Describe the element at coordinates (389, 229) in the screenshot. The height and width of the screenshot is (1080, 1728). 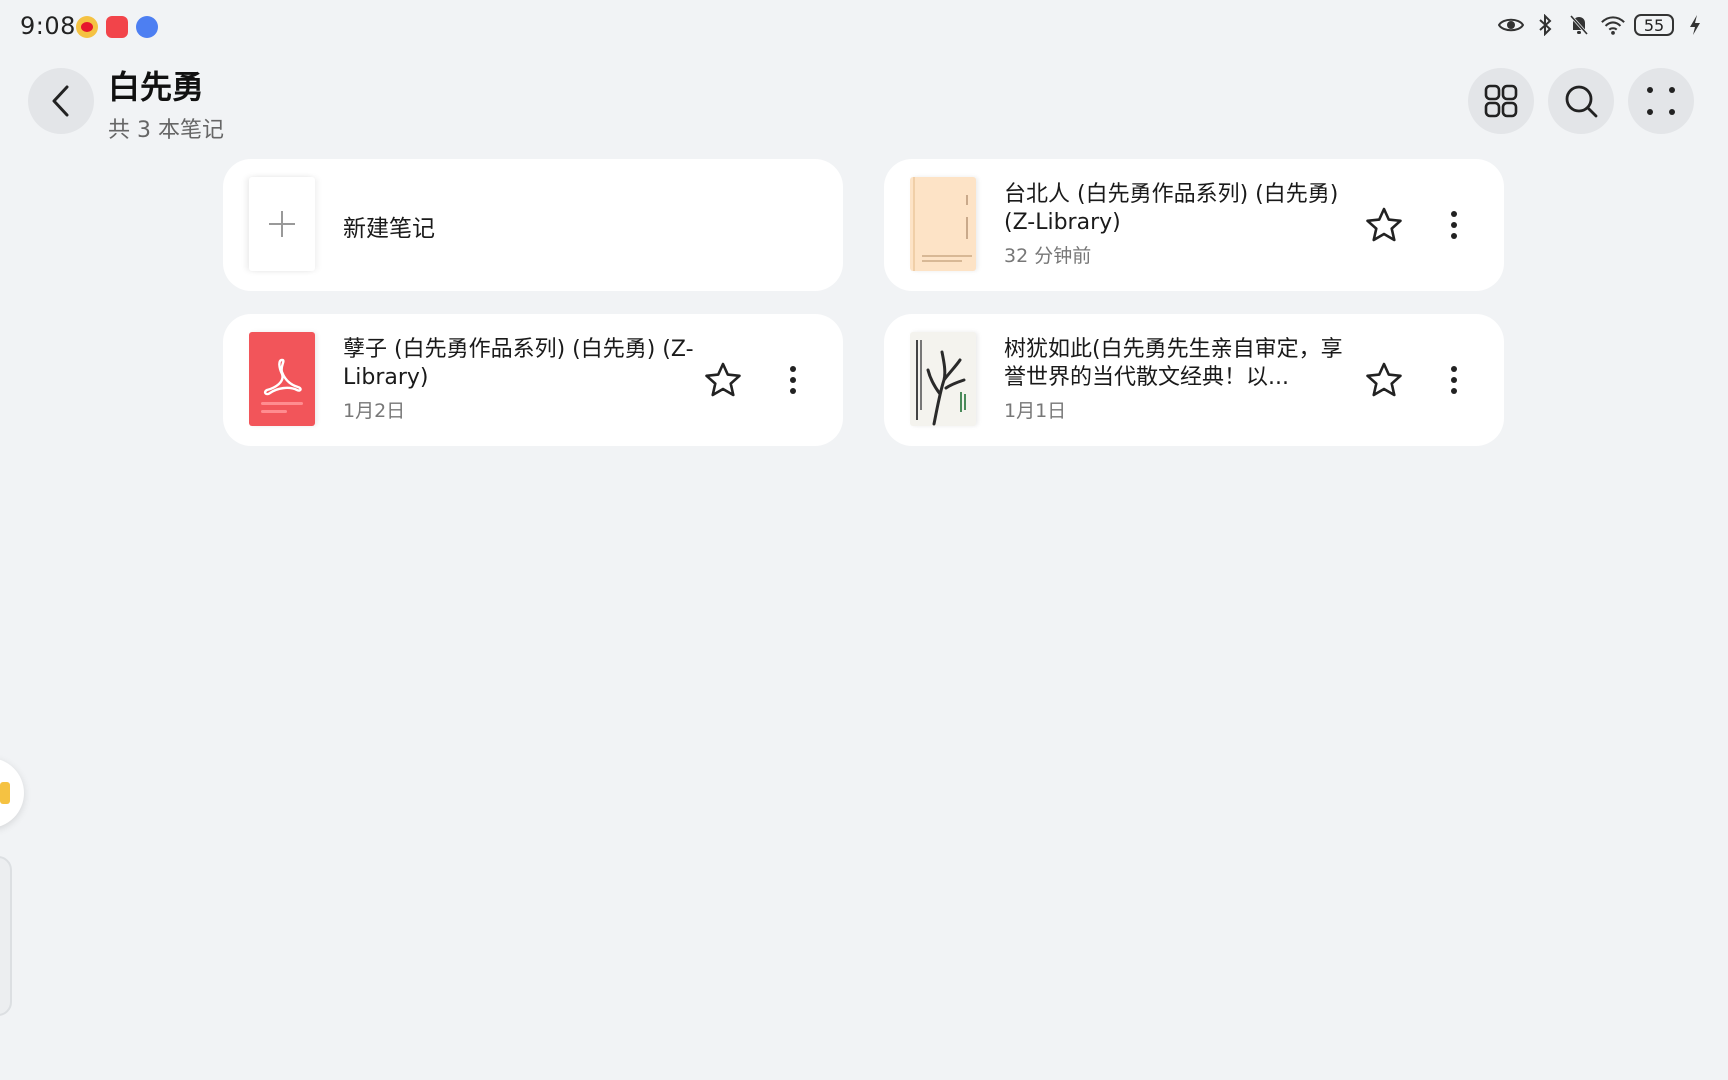
I see `new-note-label: 新建笔记` at that location.